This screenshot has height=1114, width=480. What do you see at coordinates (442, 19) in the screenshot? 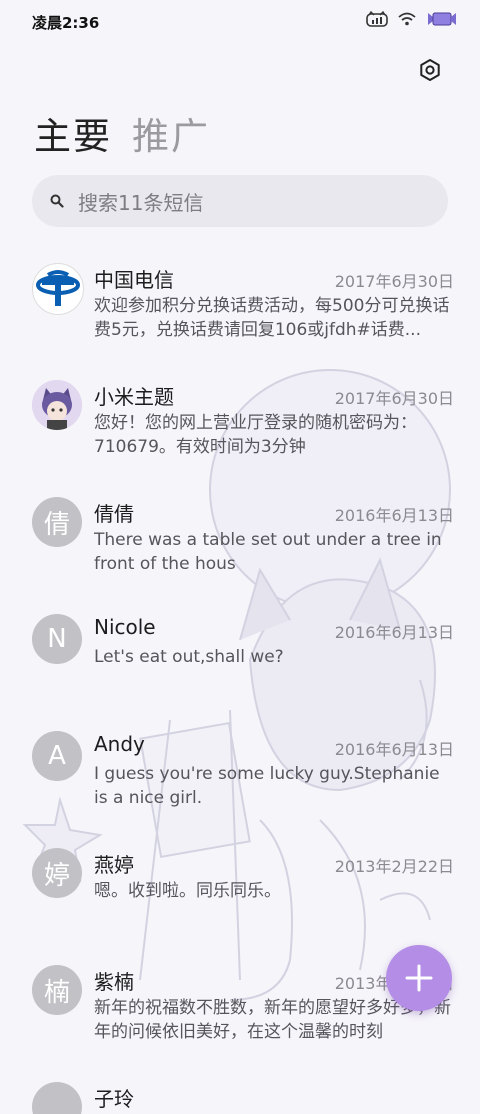
I see `battery-icon` at bounding box center [442, 19].